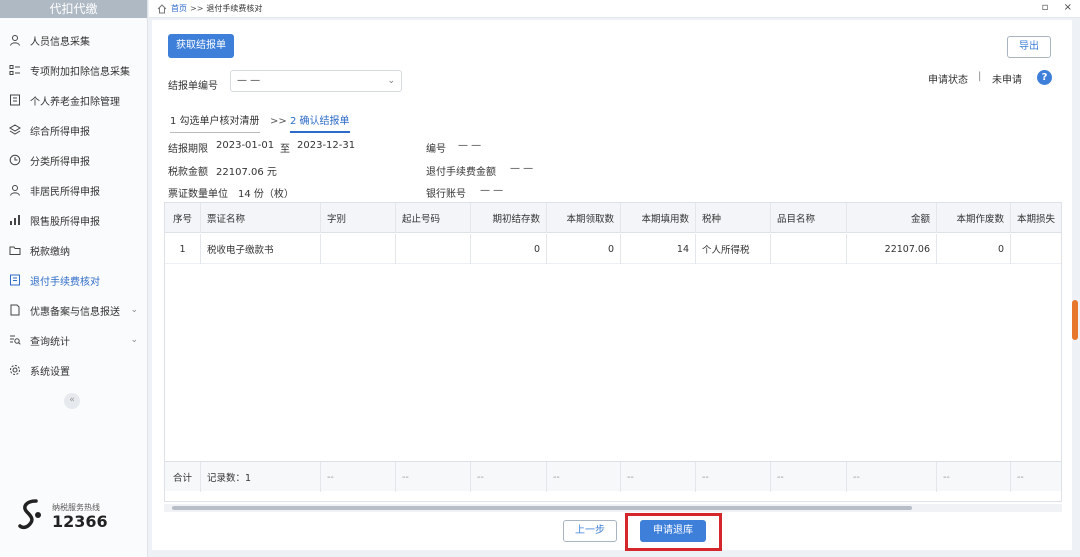 This screenshot has width=1080, height=557. What do you see at coordinates (15, 220) in the screenshot?
I see `bar-chart-icon` at bounding box center [15, 220].